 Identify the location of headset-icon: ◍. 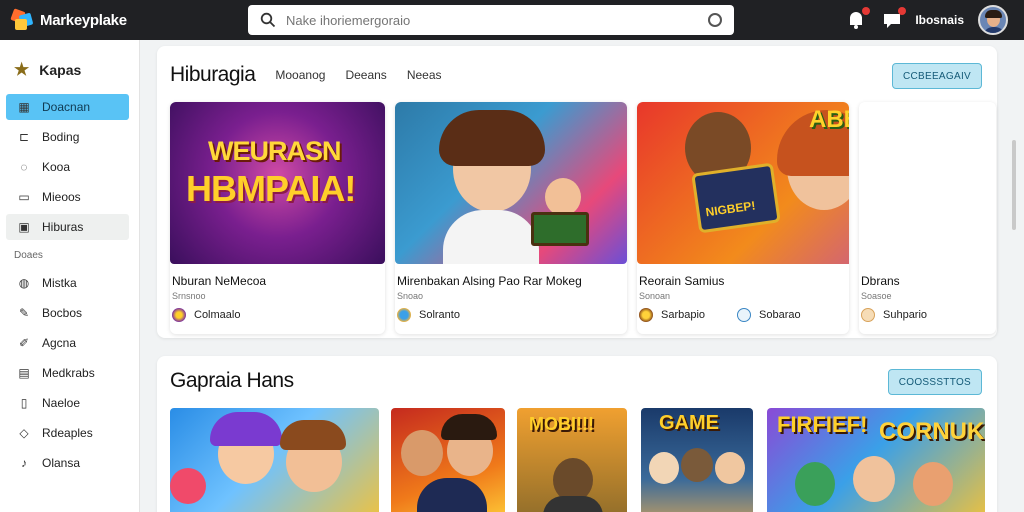
(24, 283).